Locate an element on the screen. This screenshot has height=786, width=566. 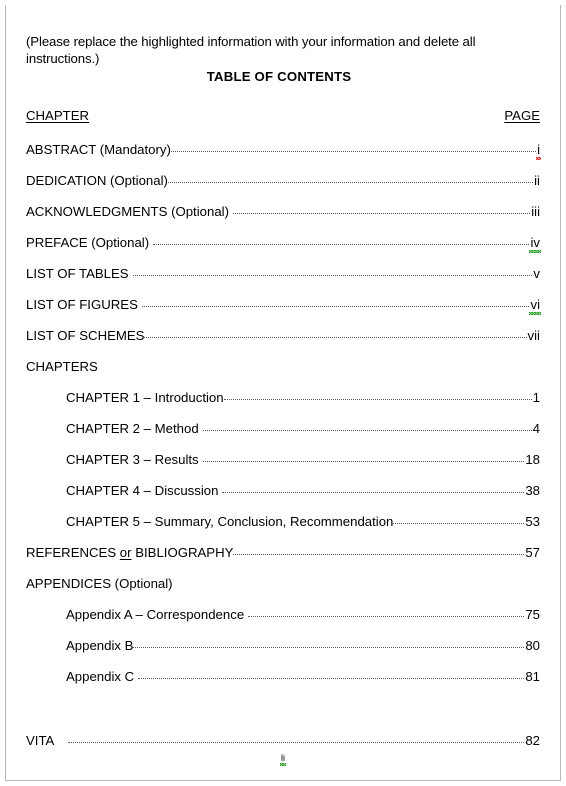
toc-entry: Appendix C 81 is located at coordinates (283, 677).